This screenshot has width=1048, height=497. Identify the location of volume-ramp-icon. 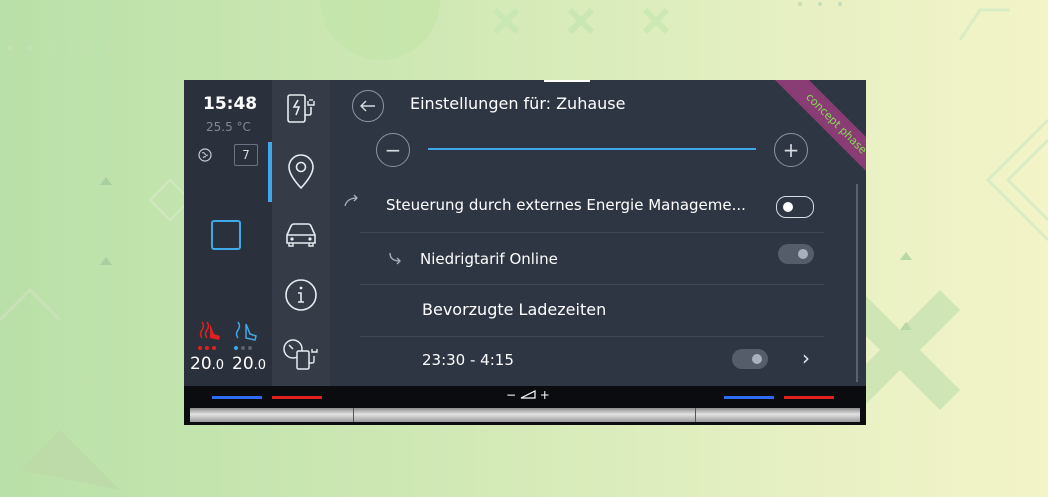
(528, 394).